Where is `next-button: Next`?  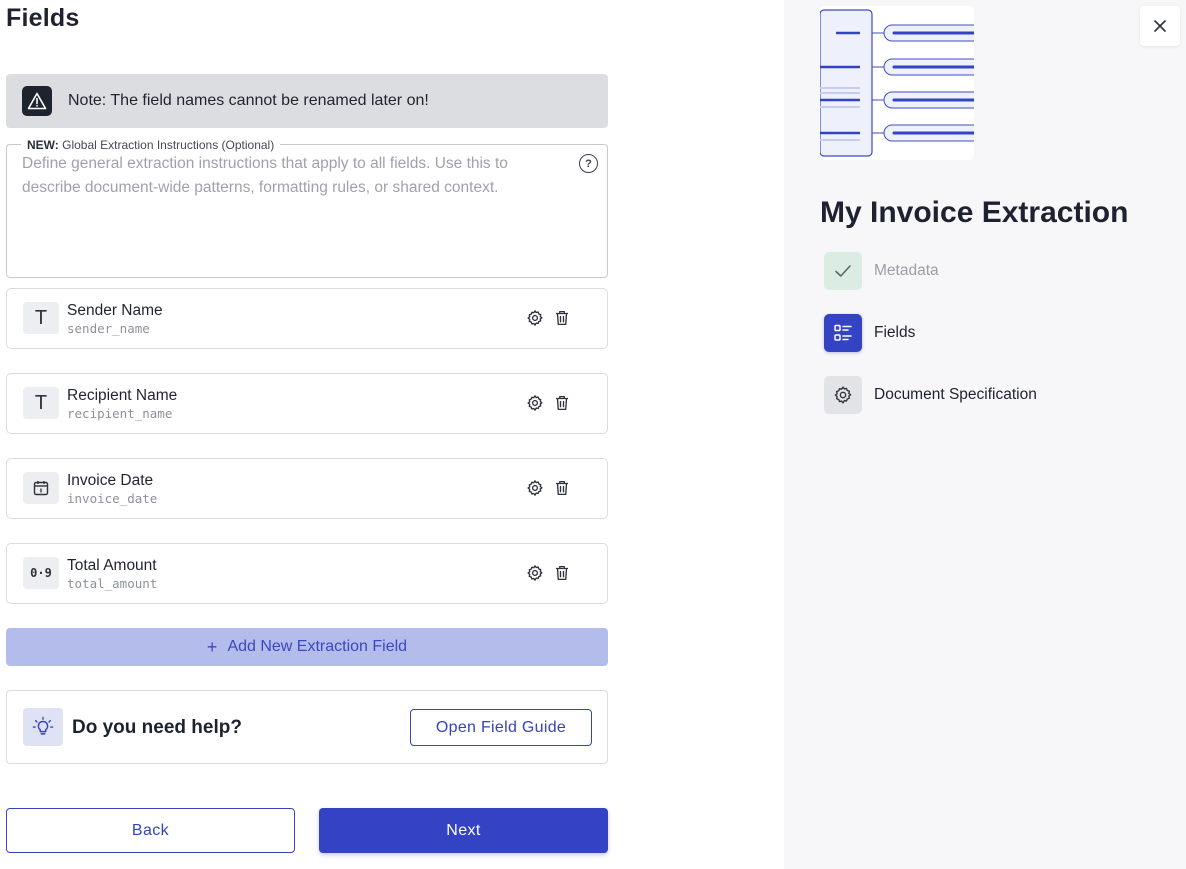
next-button: Next is located at coordinates (463, 830).